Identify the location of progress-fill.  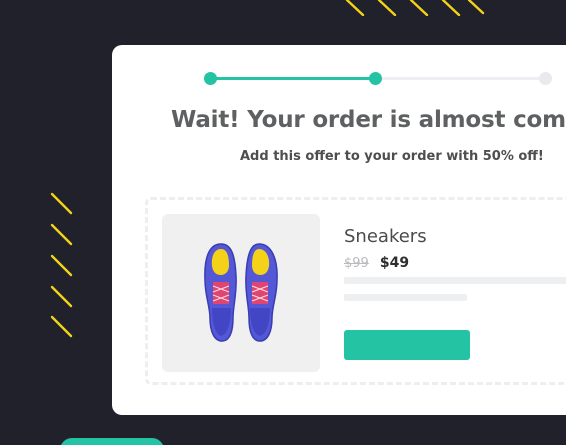
(291, 78).